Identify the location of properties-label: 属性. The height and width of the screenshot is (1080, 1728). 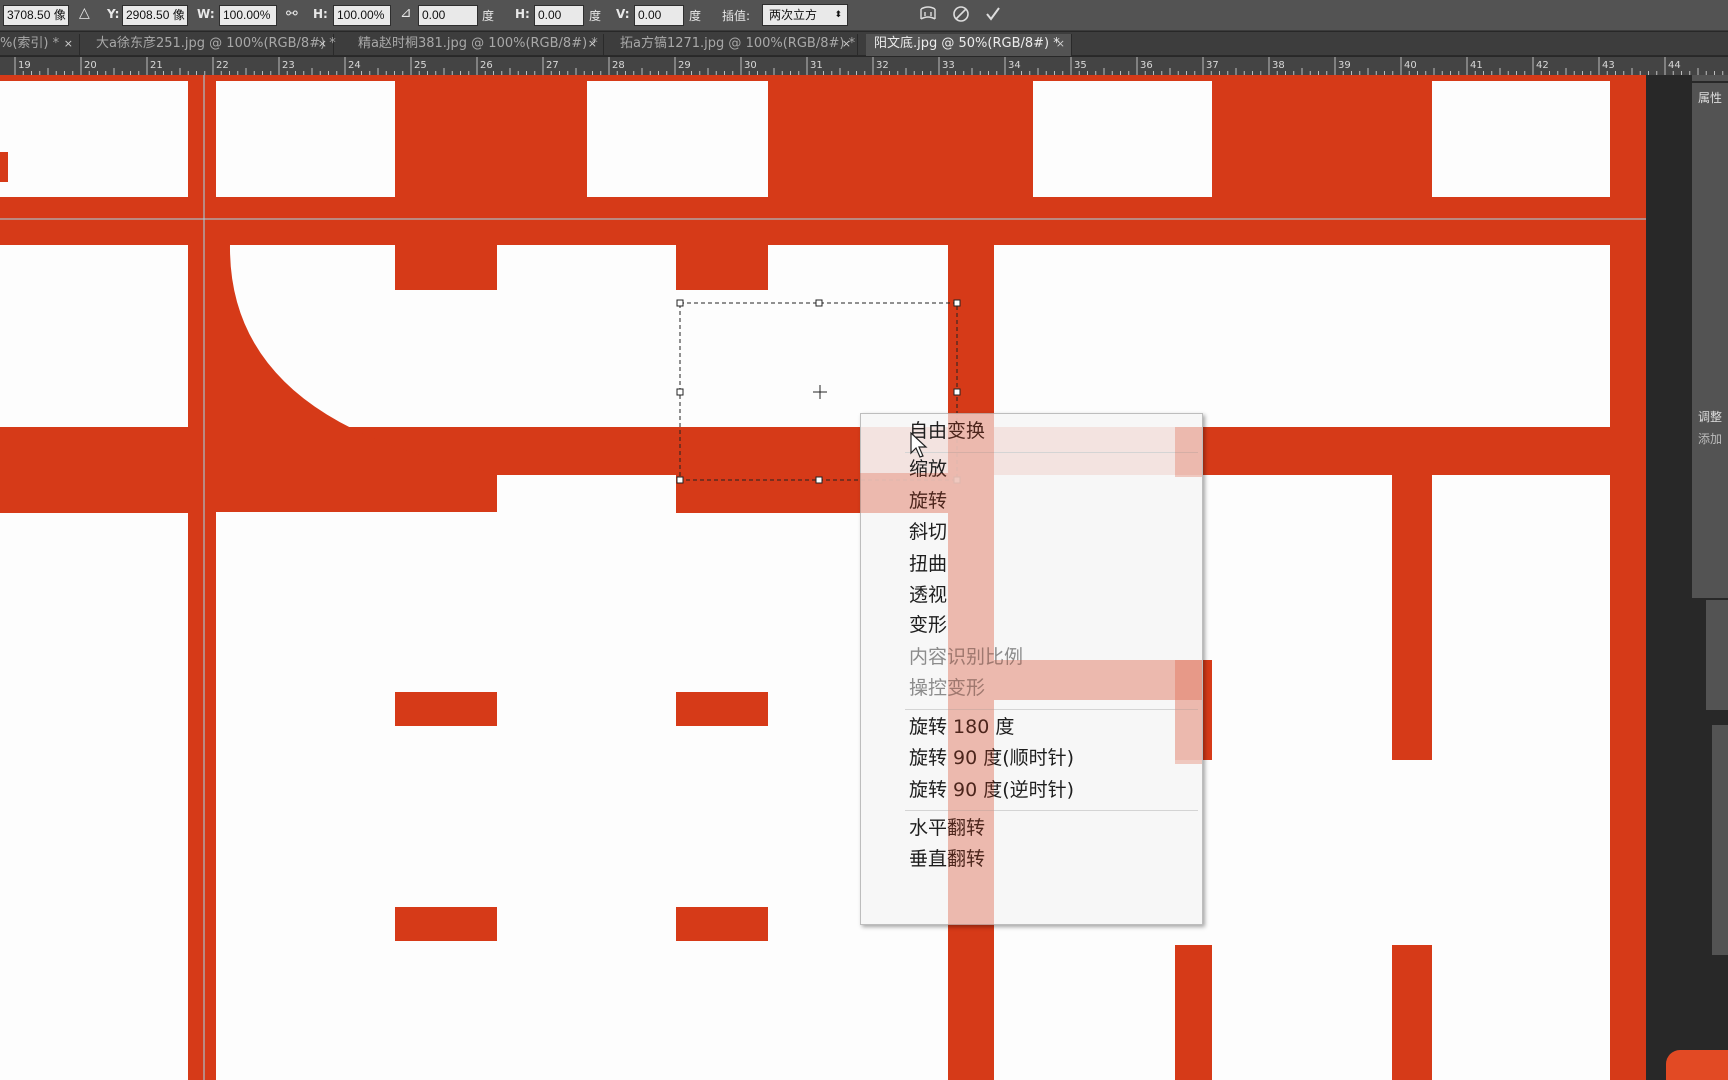
(1710, 98).